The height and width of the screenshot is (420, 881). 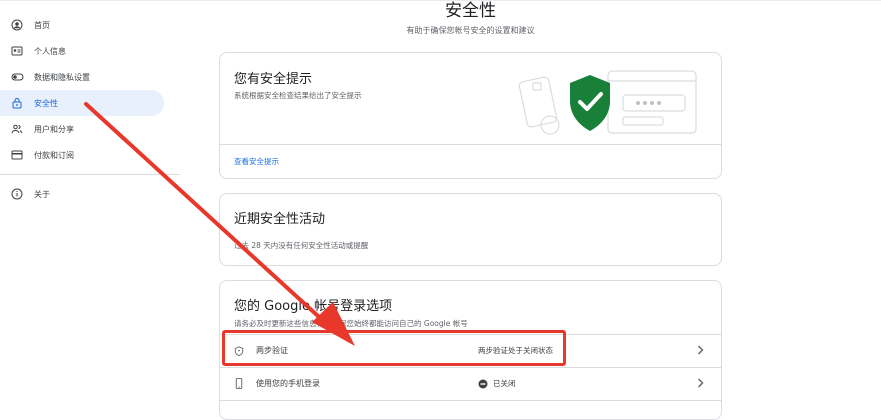 What do you see at coordinates (90, 129) in the screenshot?
I see `sidebar-item-people-sharing: 用户和分享` at bounding box center [90, 129].